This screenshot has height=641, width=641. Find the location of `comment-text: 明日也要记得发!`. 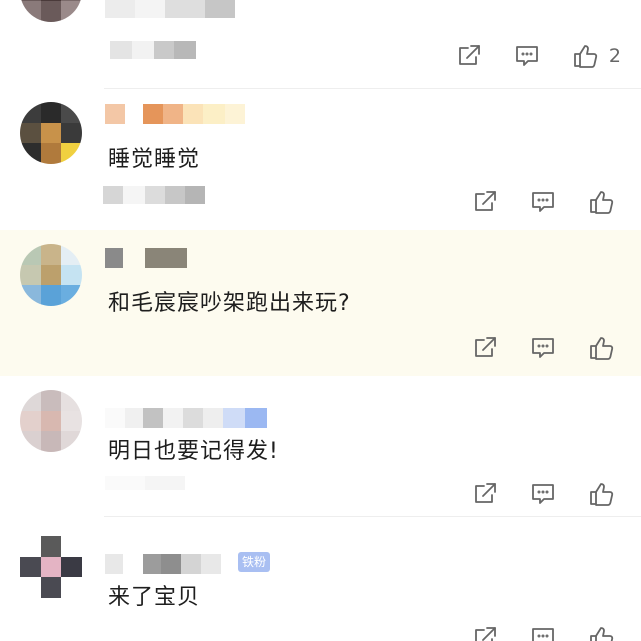

comment-text: 明日也要记得发! is located at coordinates (193, 451).